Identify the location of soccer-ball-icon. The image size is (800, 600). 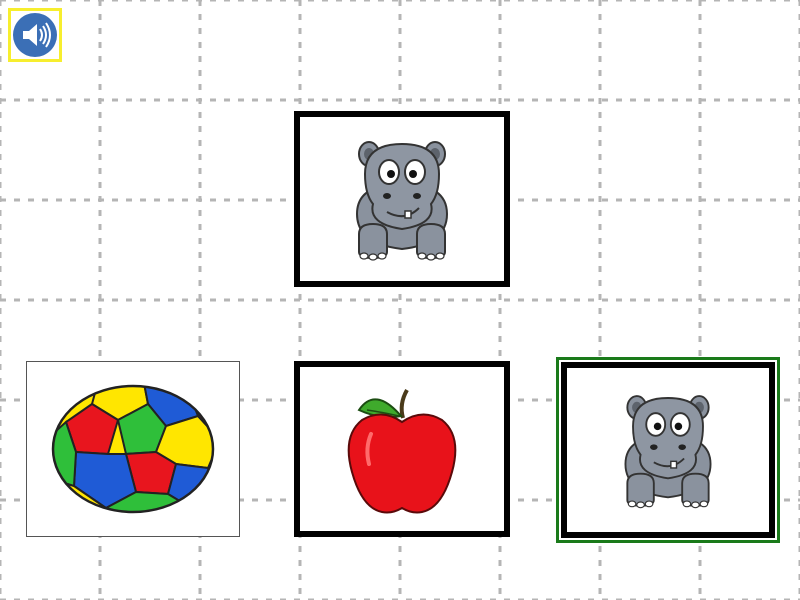
(133, 449).